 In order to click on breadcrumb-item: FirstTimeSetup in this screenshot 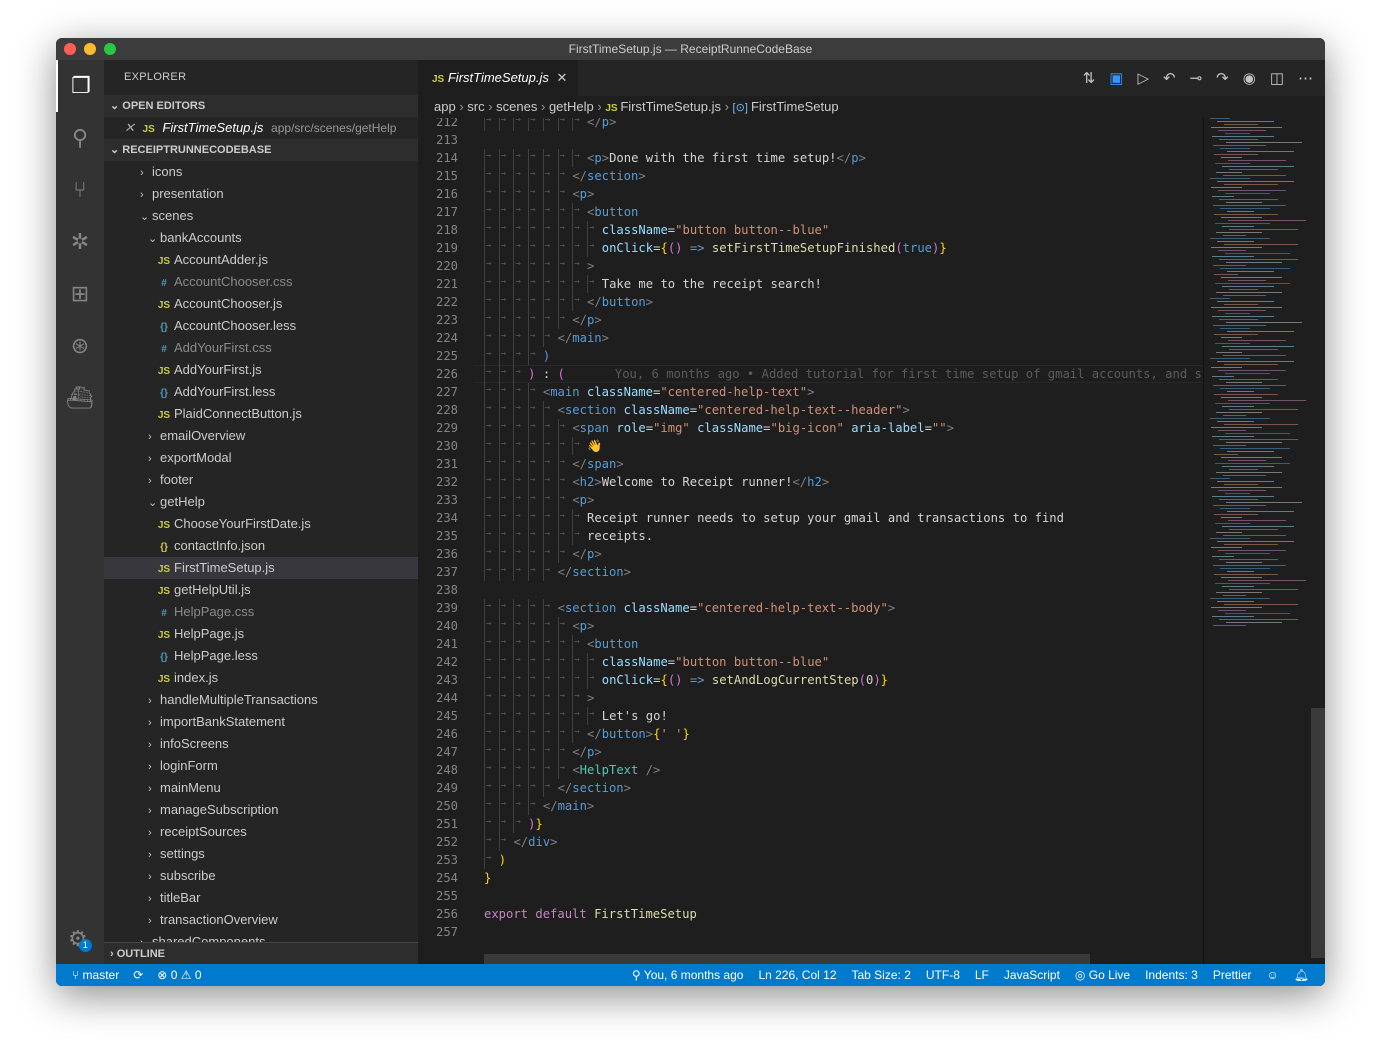, I will do `click(795, 106)`.